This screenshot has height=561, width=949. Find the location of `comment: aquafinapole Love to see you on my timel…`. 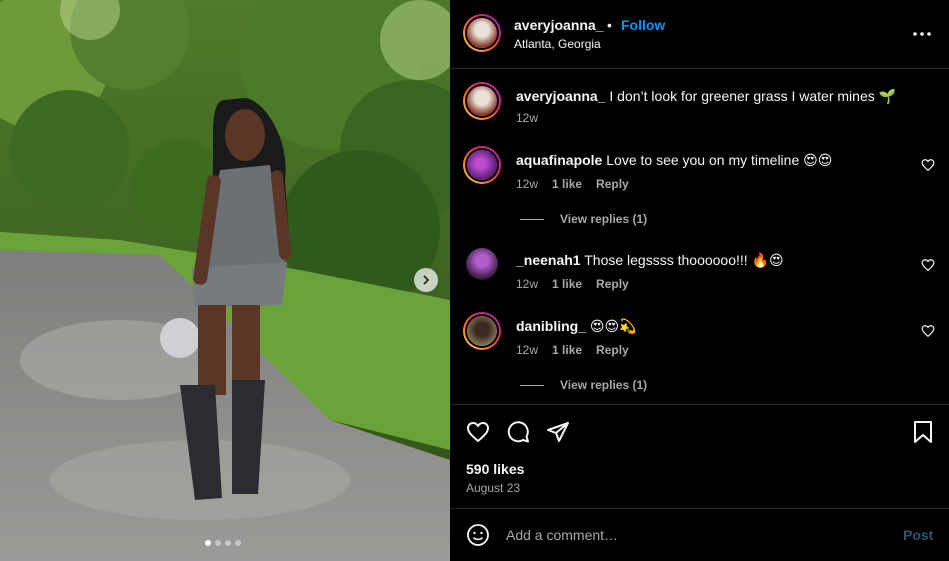

comment: aquafinapole Love to see you on my timel… is located at coordinates (674, 160).